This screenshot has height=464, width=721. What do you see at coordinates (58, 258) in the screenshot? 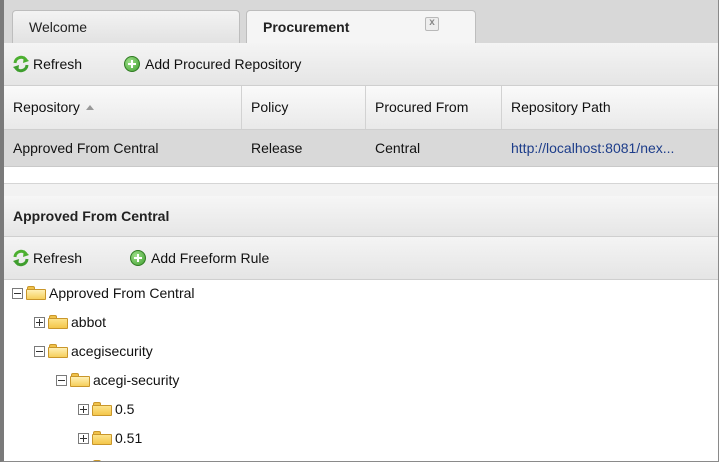
I see `refresh-rules-label: Refresh` at bounding box center [58, 258].